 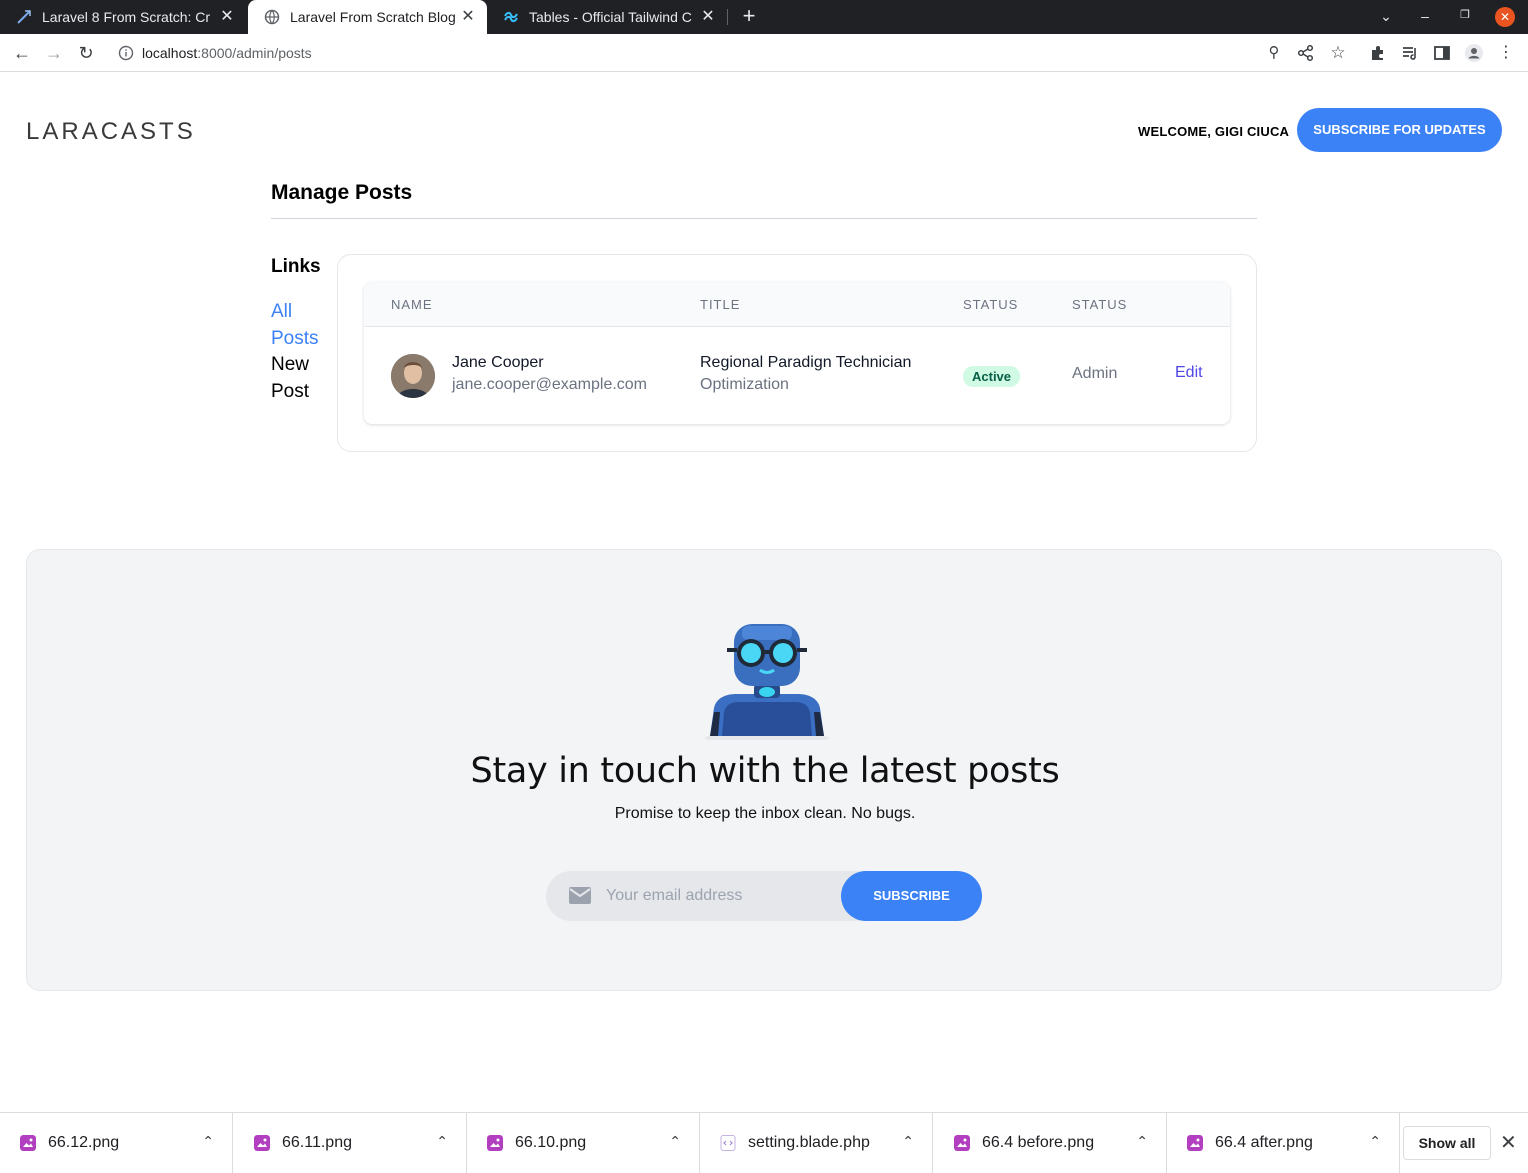 I want to click on download-item: 66.12.png ⌃, so click(x=116, y=1143).